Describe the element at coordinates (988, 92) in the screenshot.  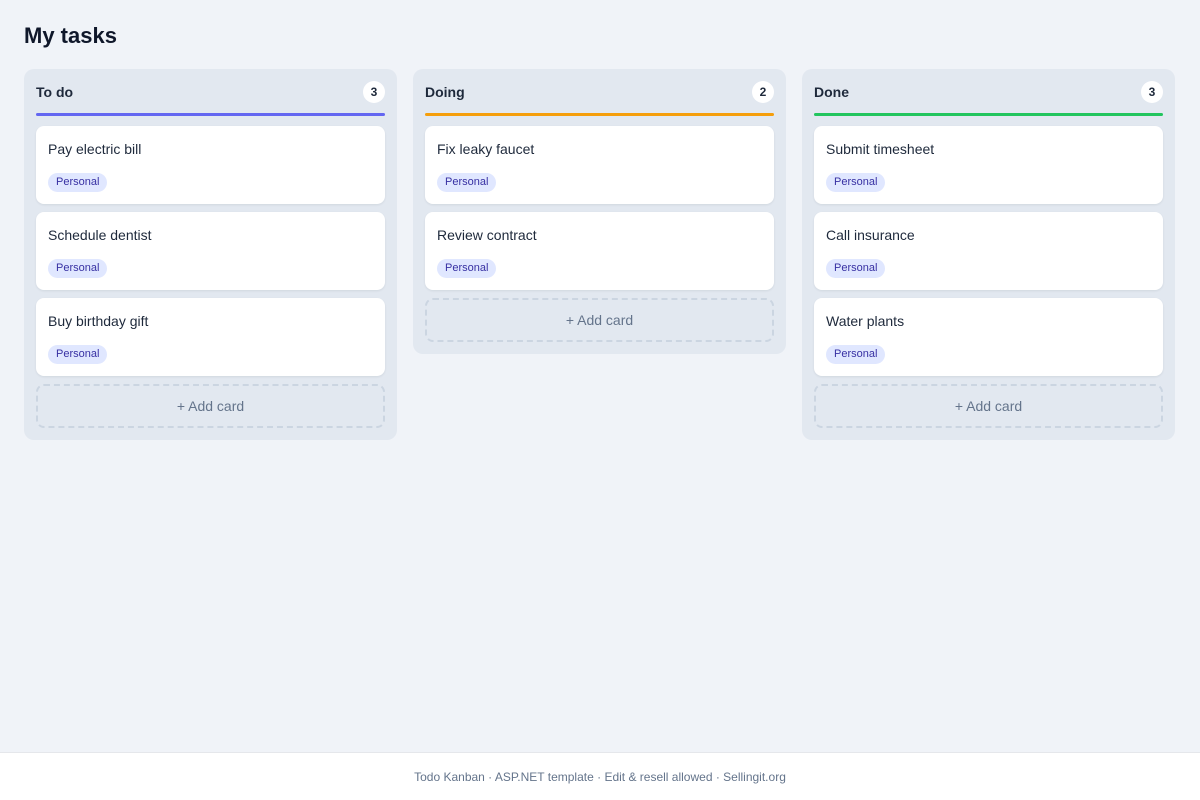
I see `column-header: Done 3` at that location.